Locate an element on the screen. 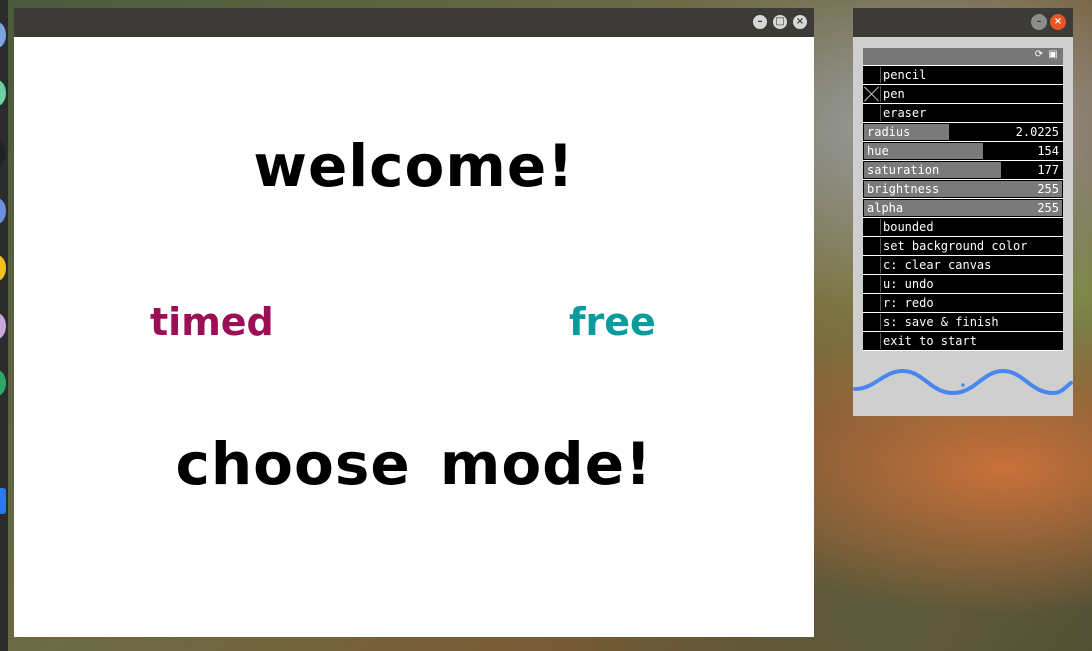  slider-radius: radius 2.0225 is located at coordinates (963, 132).